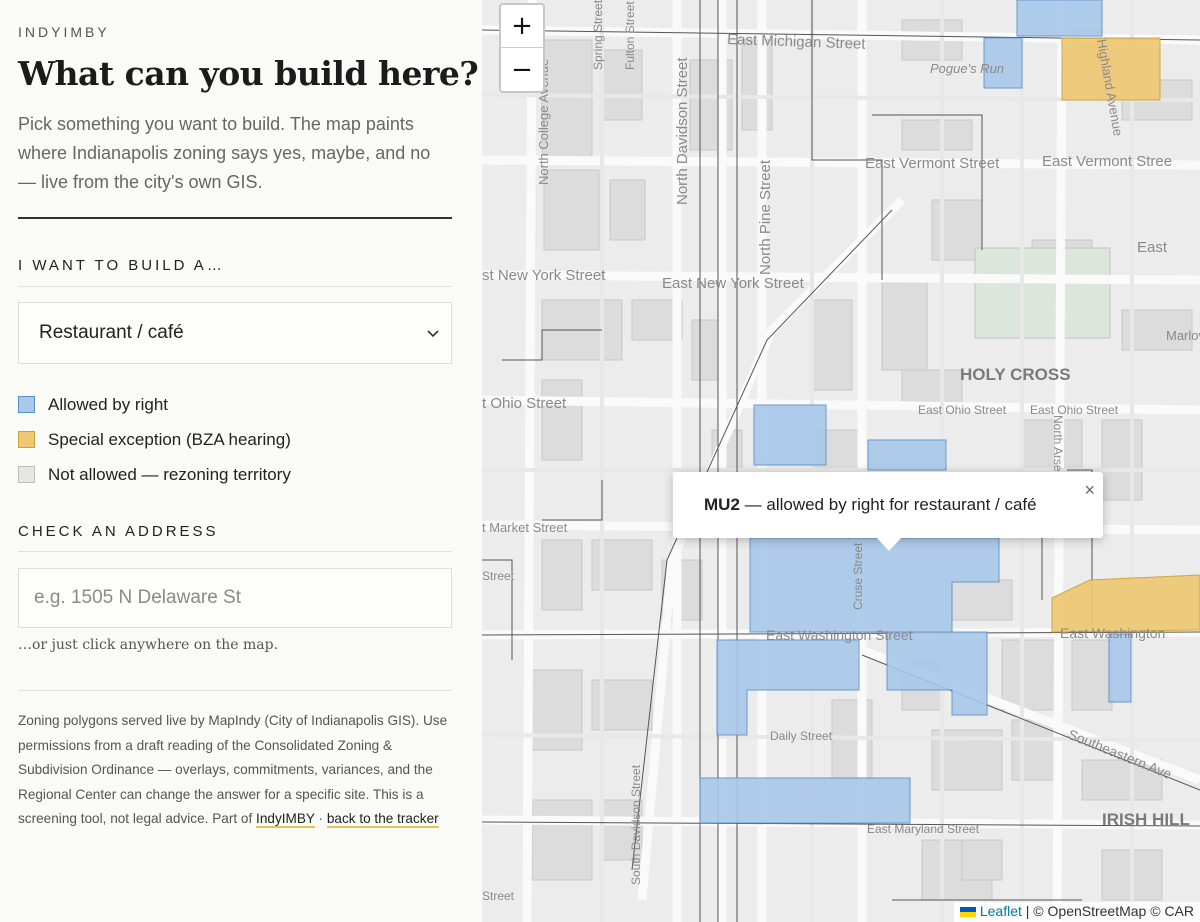  What do you see at coordinates (285, 819) in the screenshot?
I see `indyimby-link: IndyIMBY` at bounding box center [285, 819].